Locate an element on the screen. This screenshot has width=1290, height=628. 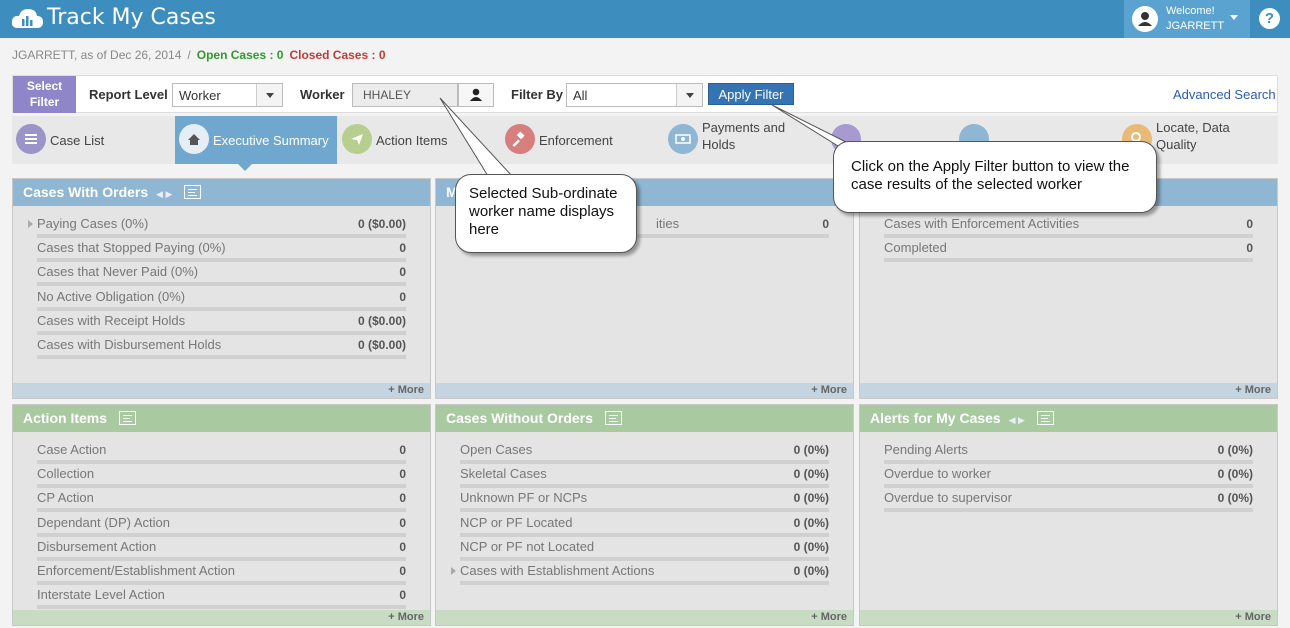
callout-pointers is located at coordinates (651, 137).